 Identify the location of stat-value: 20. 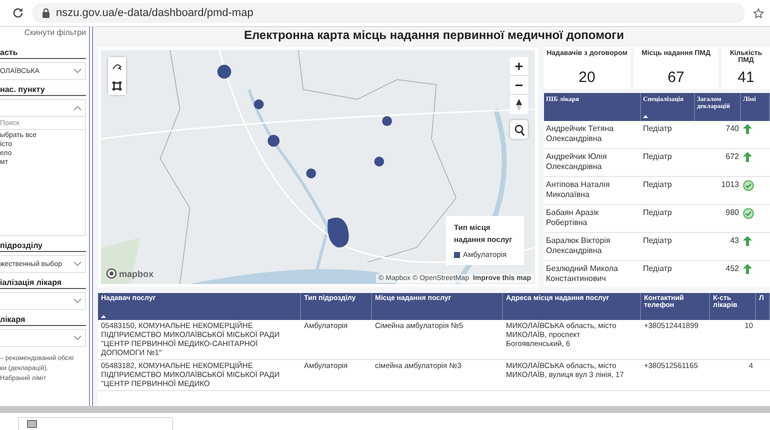
(587, 77).